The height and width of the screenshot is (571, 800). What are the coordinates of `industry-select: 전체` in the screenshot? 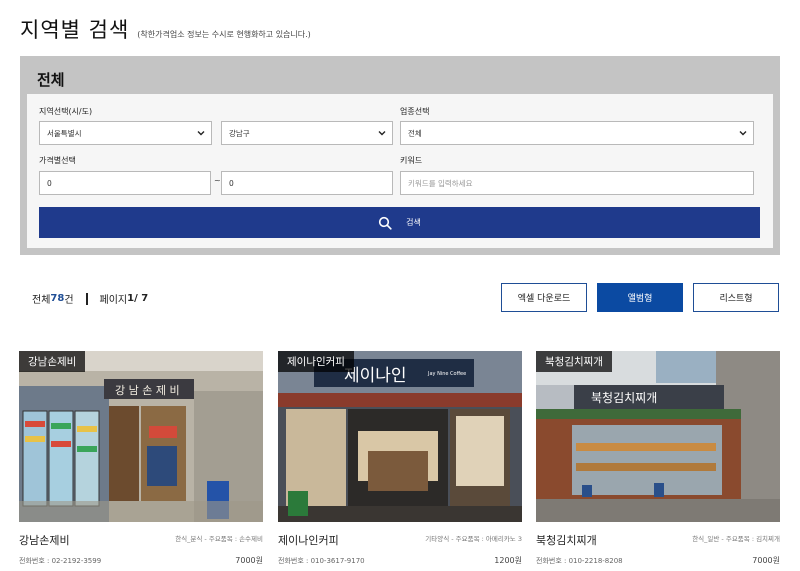 It's located at (577, 133).